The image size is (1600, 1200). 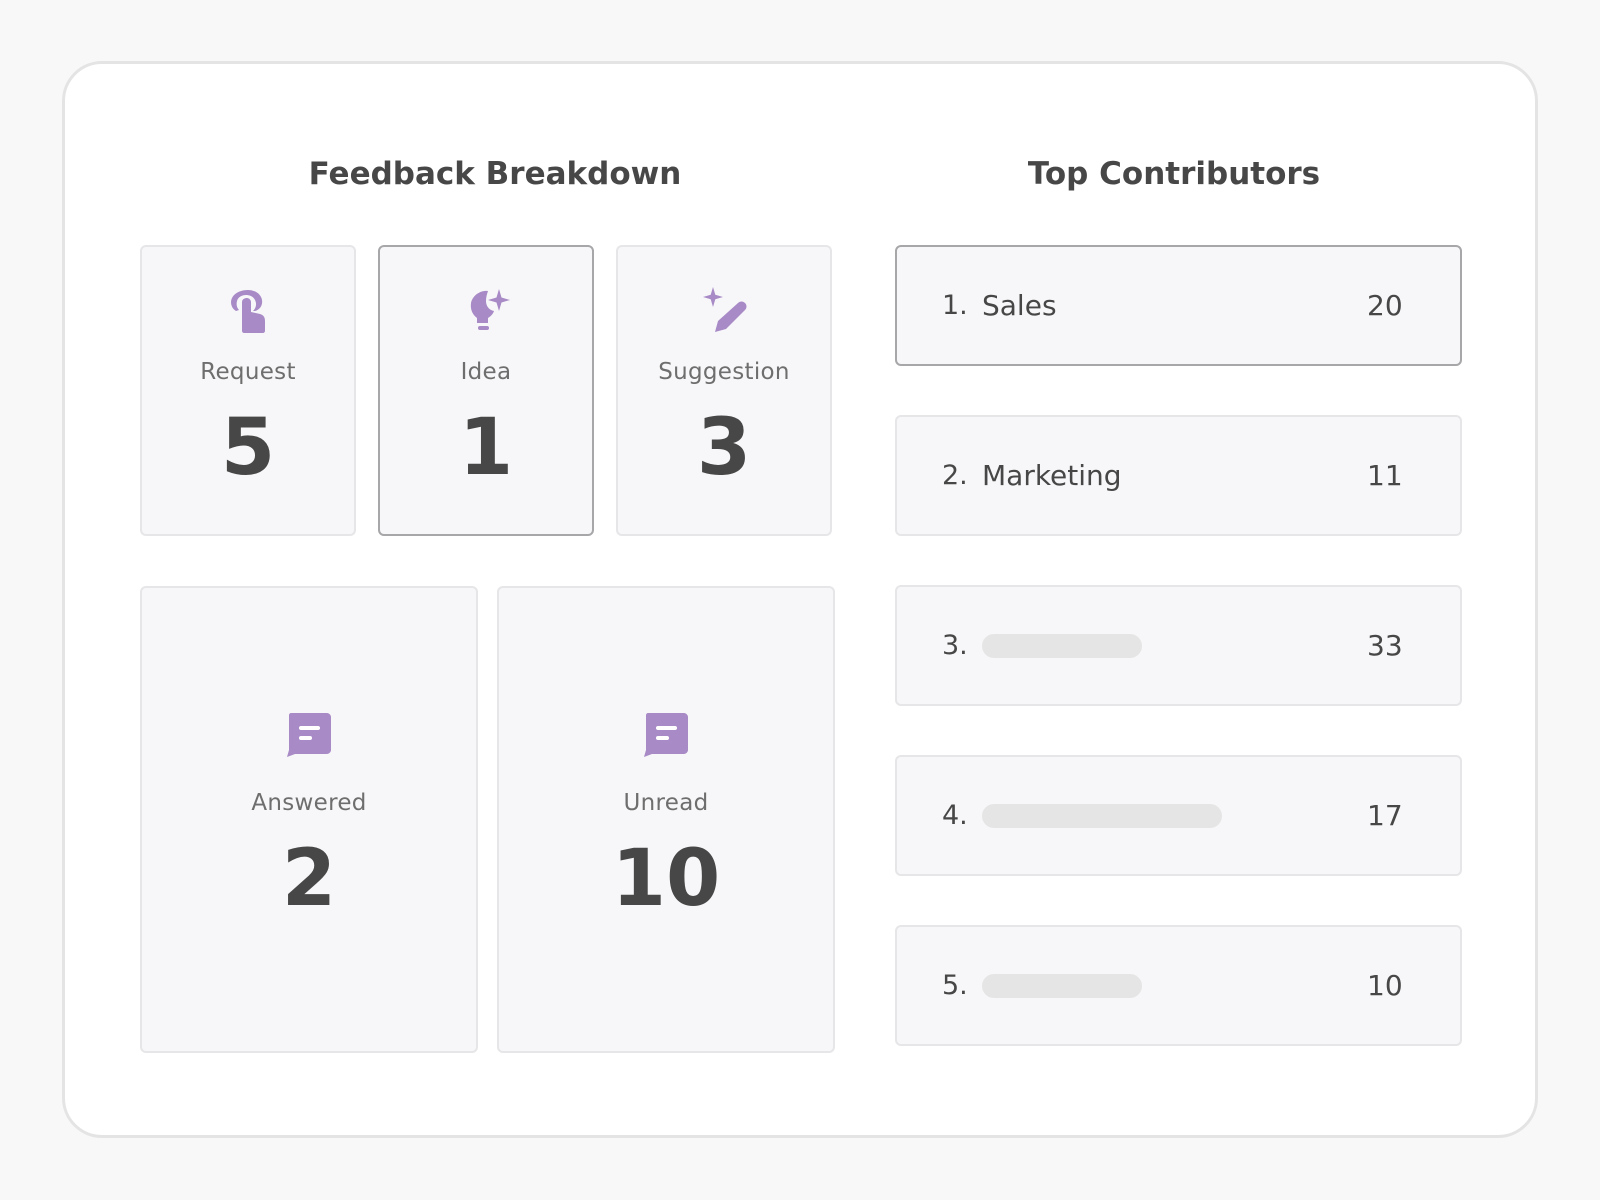 I want to click on idea-card: Idea 1, so click(x=486, y=390).